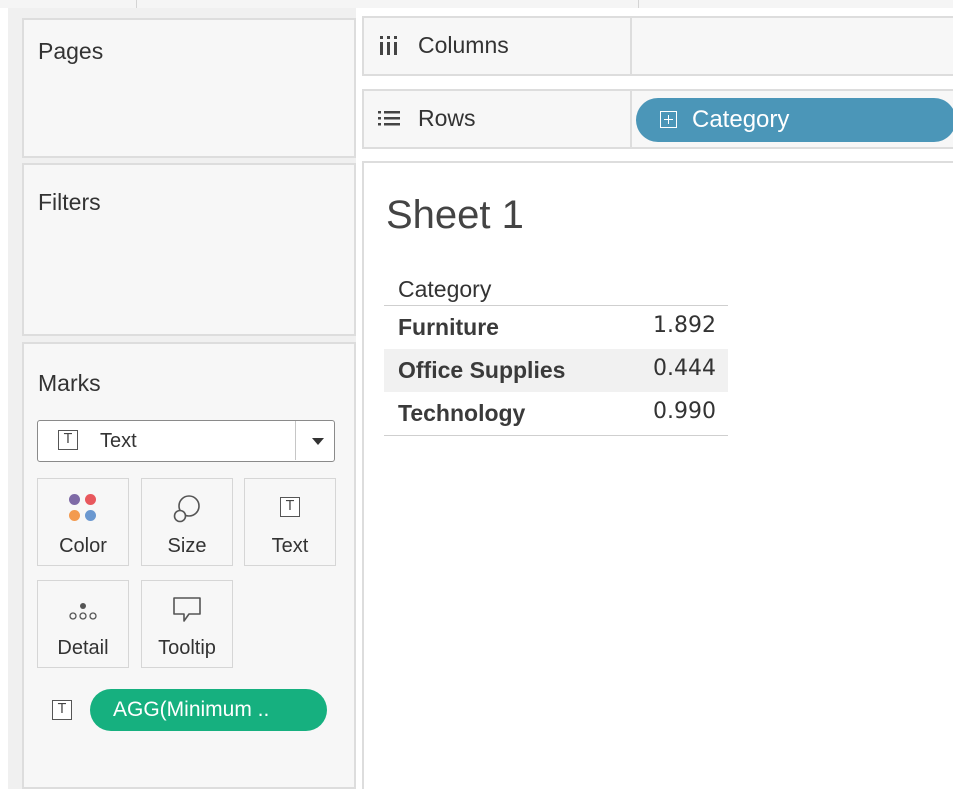 The height and width of the screenshot is (789, 953). I want to click on expand-icon, so click(668, 119).